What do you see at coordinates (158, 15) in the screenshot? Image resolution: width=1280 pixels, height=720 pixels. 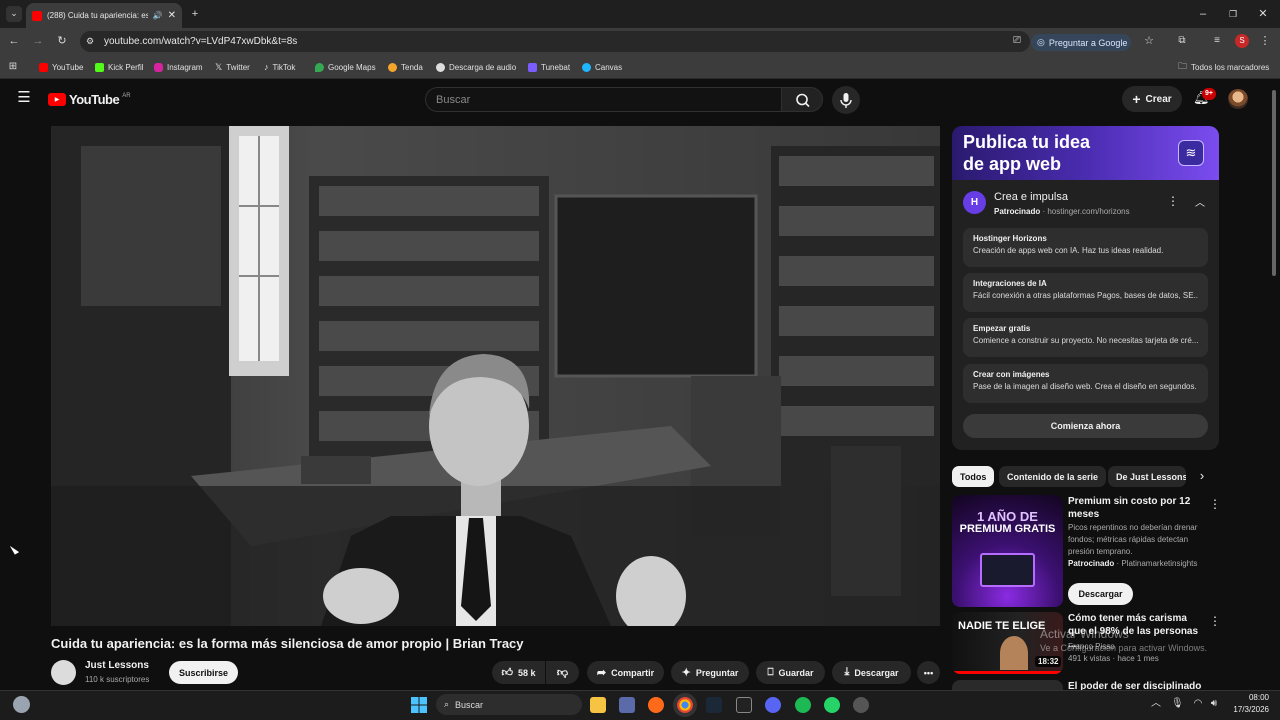 I see `audio-icon: 🔊` at bounding box center [158, 15].